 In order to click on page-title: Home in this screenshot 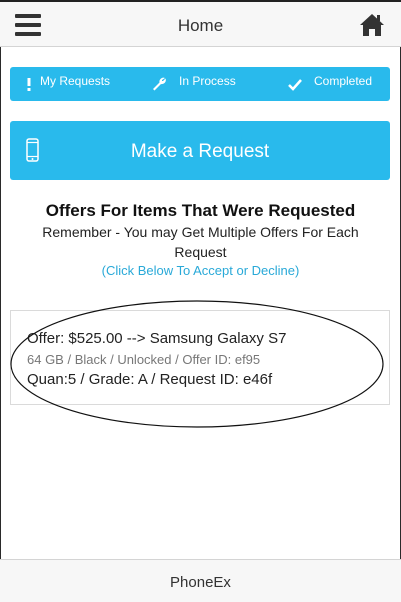, I will do `click(200, 25)`.